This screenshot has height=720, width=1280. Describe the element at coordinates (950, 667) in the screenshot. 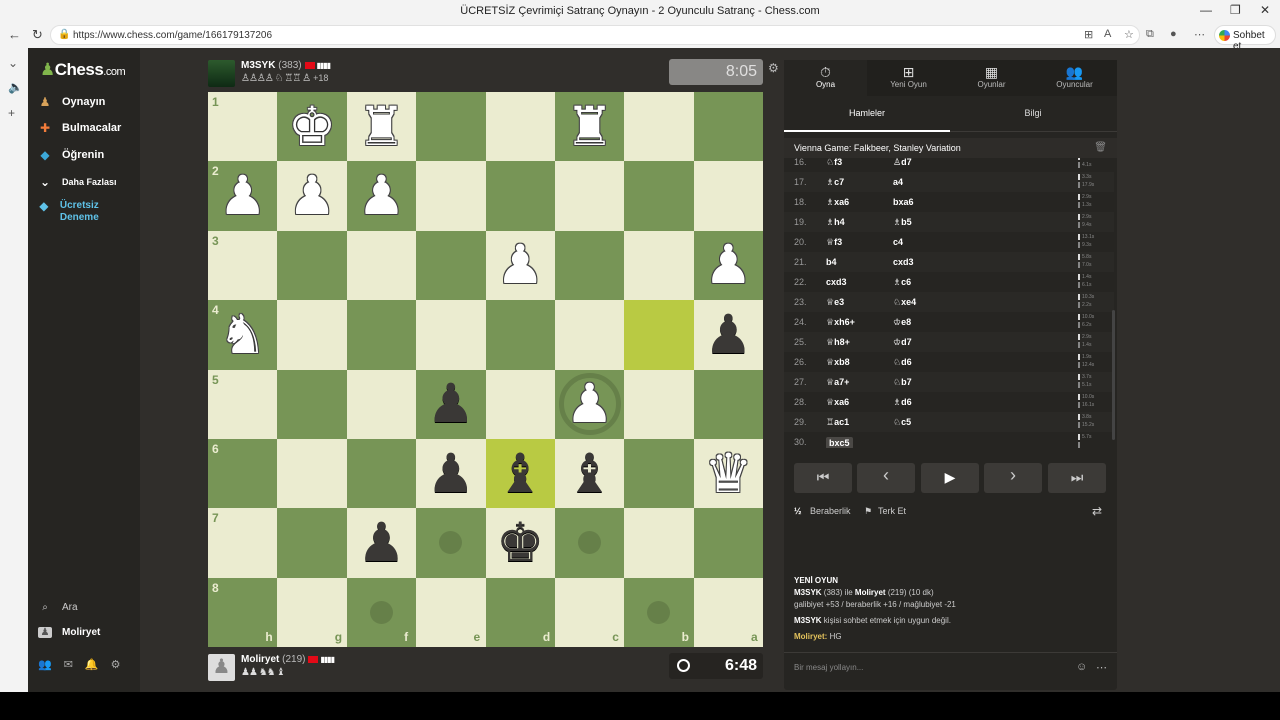

I see `chat-input: Bir mesaj yollayın... ☺ ⋯` at that location.